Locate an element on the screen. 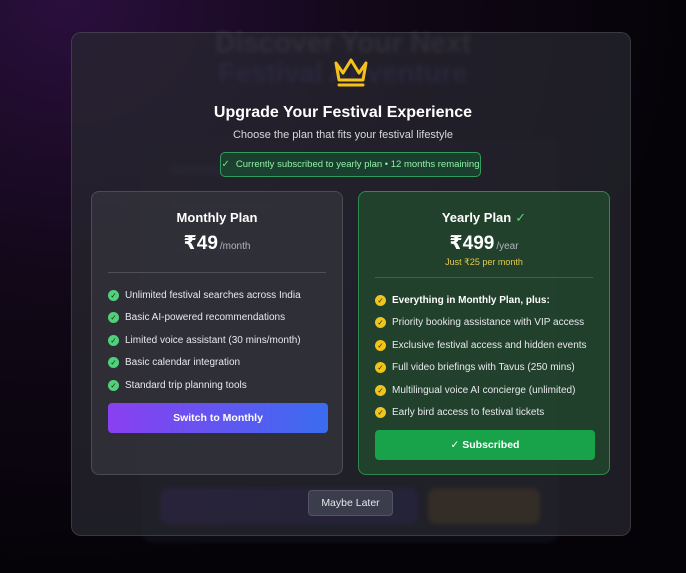 This screenshot has width=686, height=573. modal-title: Upgrade Your Festival Experience is located at coordinates (343, 112).